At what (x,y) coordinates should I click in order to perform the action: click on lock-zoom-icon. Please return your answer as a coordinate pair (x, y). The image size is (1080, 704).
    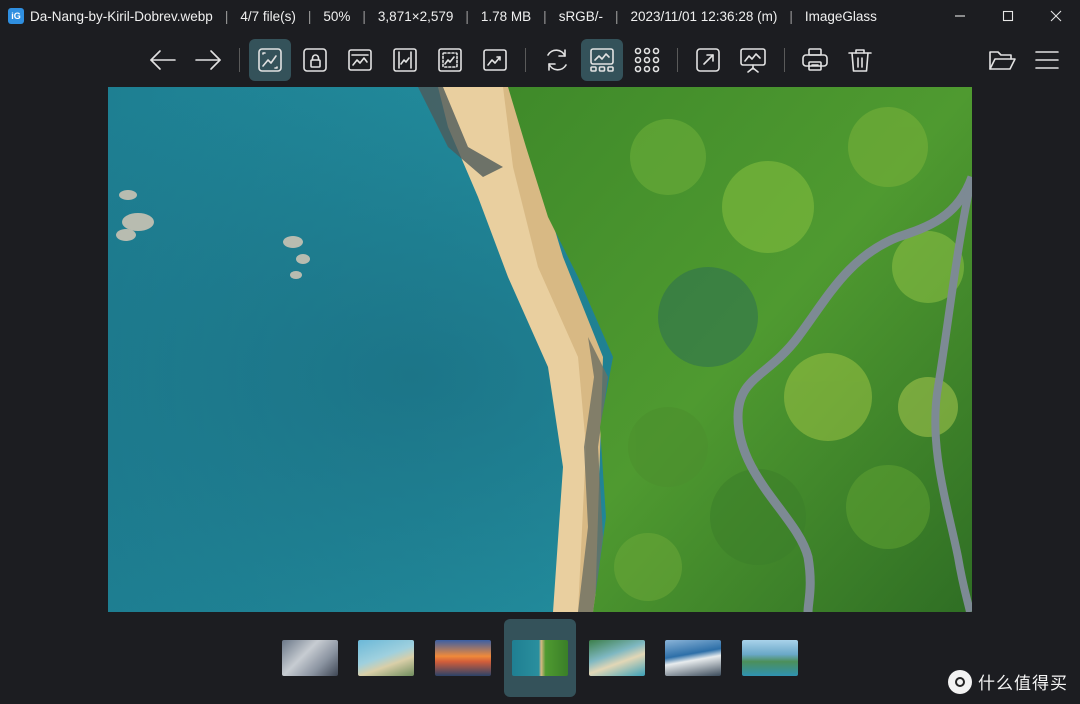
    Looking at the image, I should click on (315, 60).